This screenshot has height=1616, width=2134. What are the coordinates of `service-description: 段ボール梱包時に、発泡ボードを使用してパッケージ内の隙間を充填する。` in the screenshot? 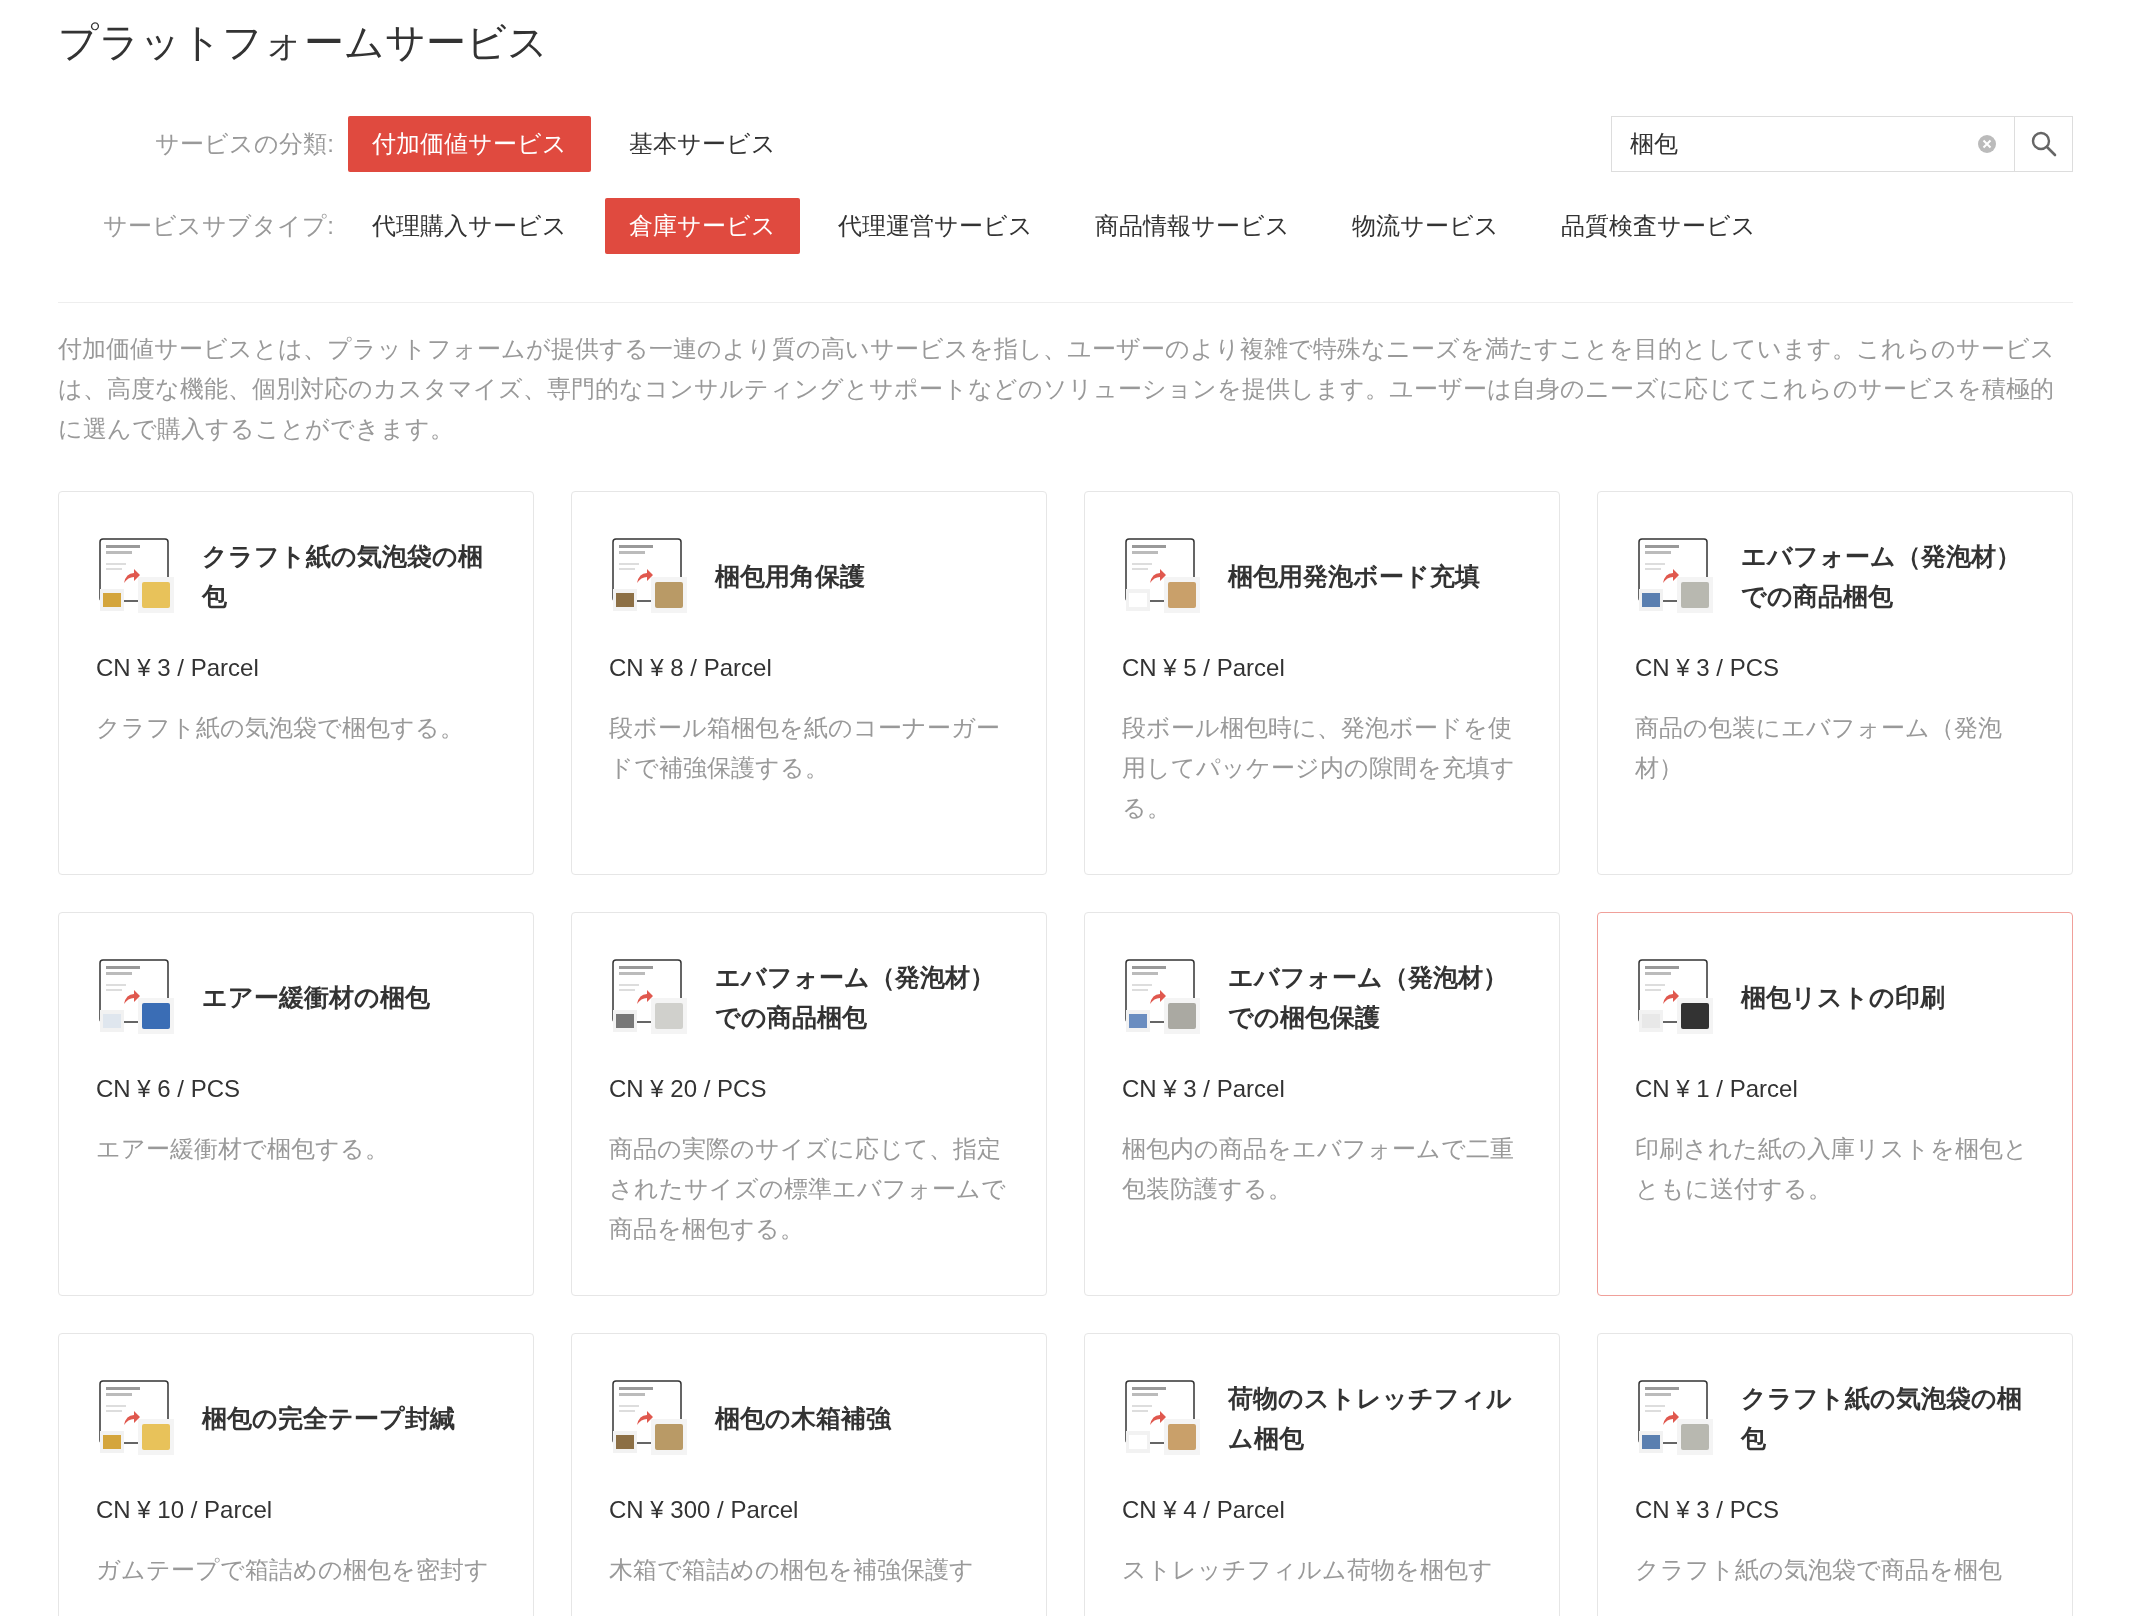 It's located at (1319, 768).